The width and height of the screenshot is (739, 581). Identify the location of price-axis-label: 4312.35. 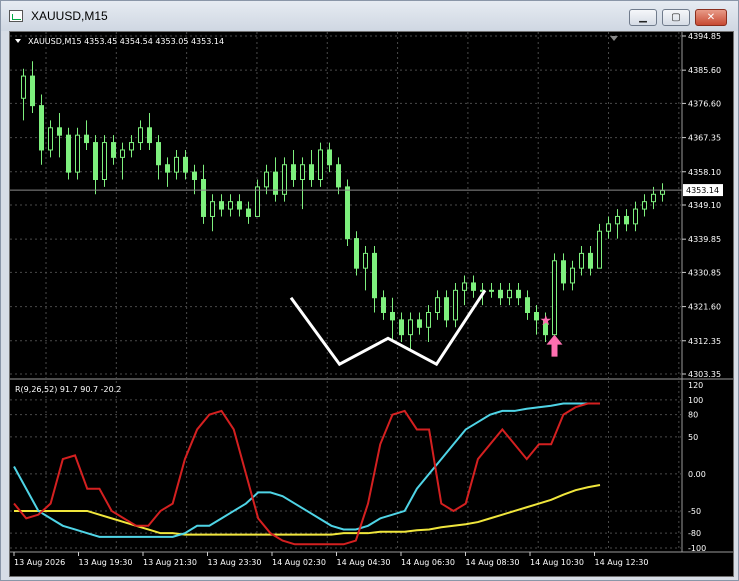
(704, 341).